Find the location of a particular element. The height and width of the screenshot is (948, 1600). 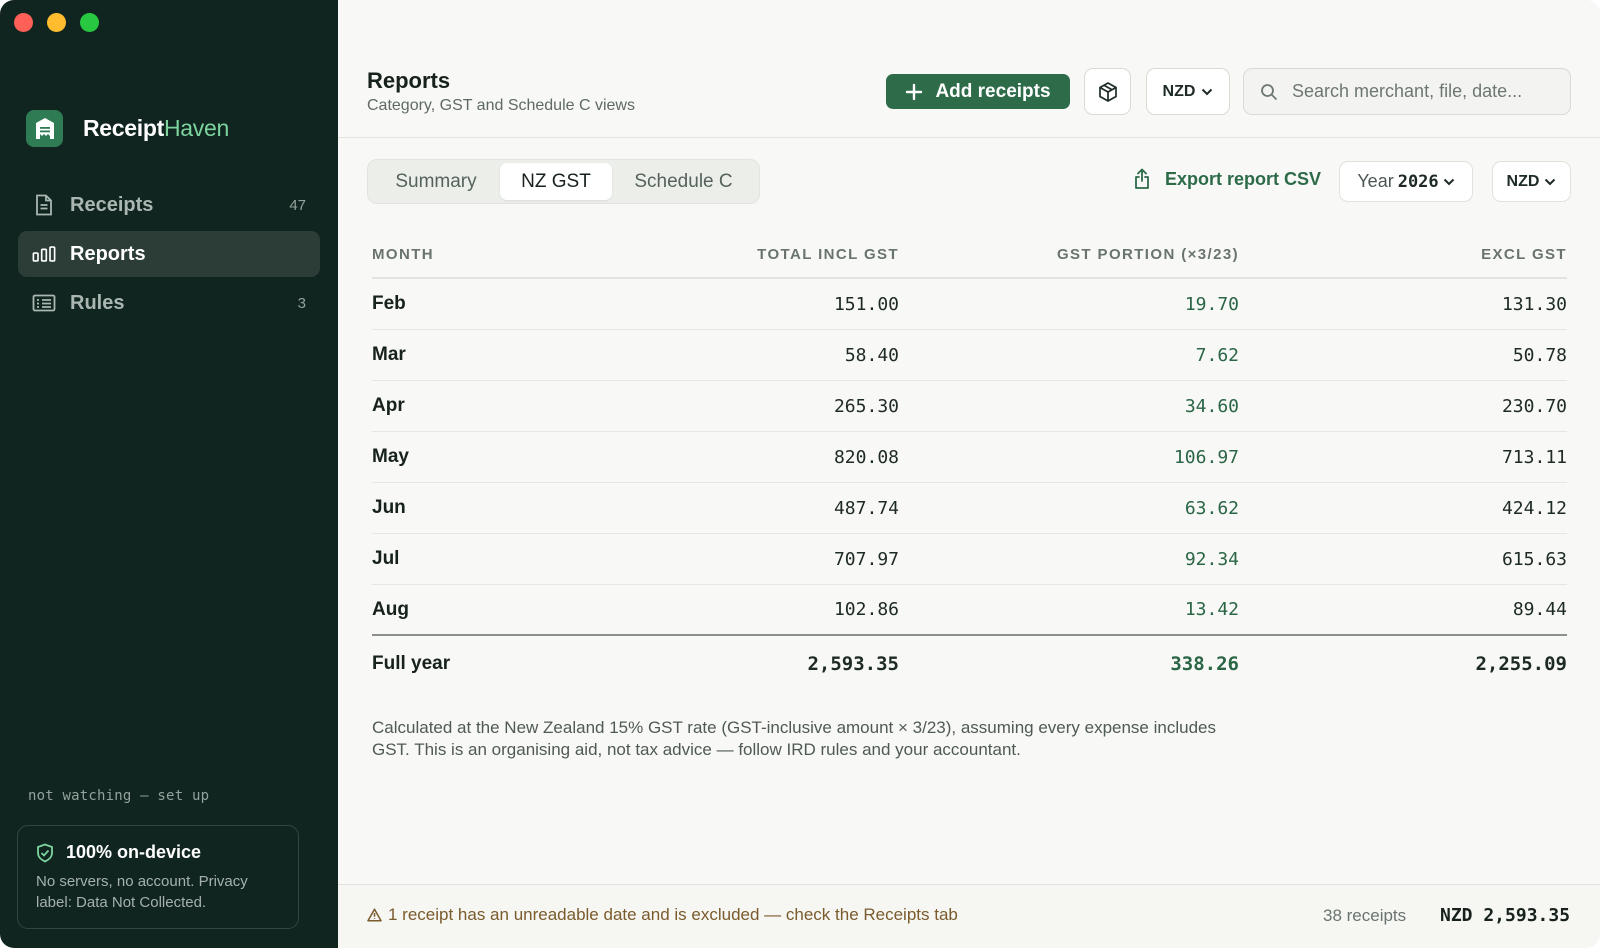

close-window-button is located at coordinates (23, 22).